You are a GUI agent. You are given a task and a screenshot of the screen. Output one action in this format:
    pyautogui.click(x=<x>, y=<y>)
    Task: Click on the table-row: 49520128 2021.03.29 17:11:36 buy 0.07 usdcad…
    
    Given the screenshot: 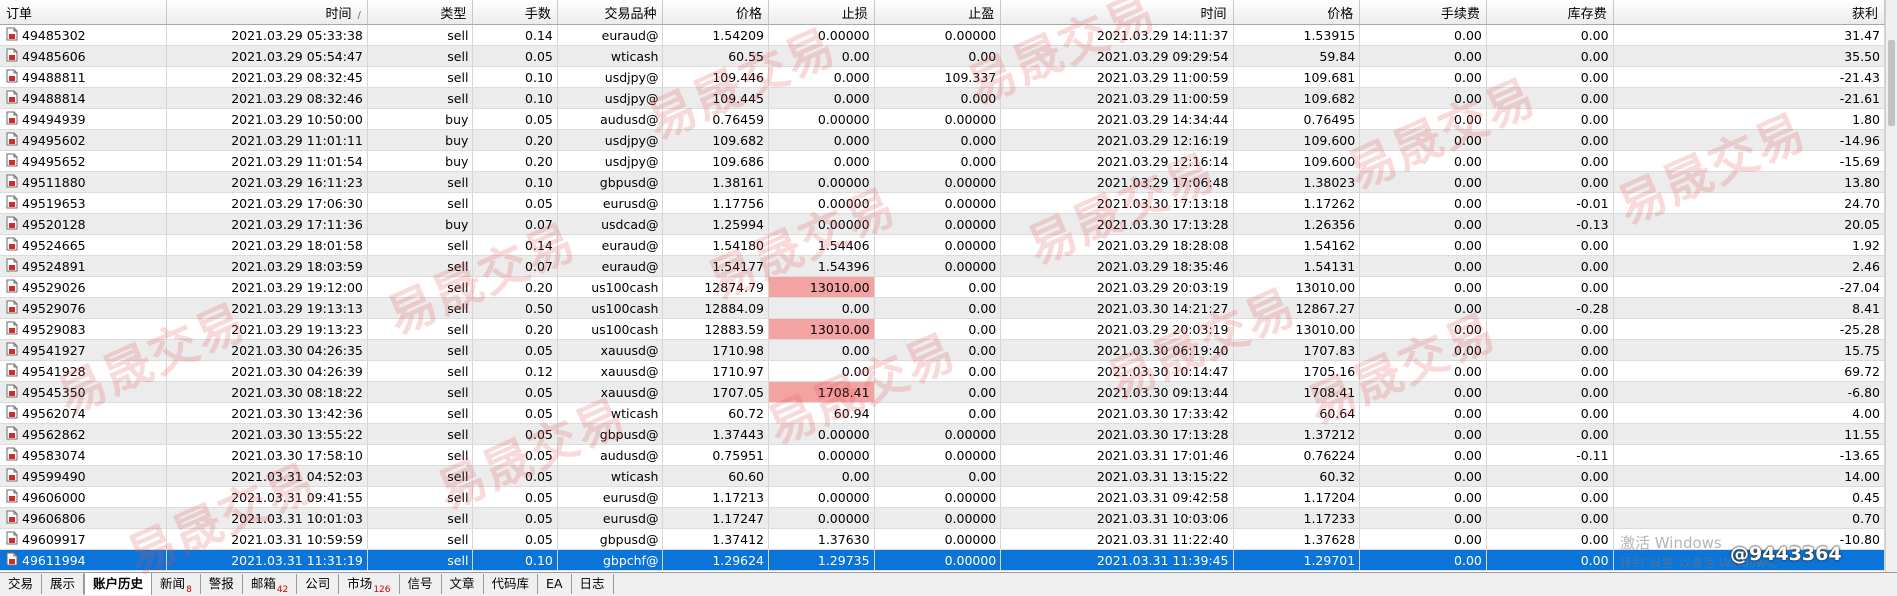 What is the action you would take?
    pyautogui.click(x=942, y=224)
    